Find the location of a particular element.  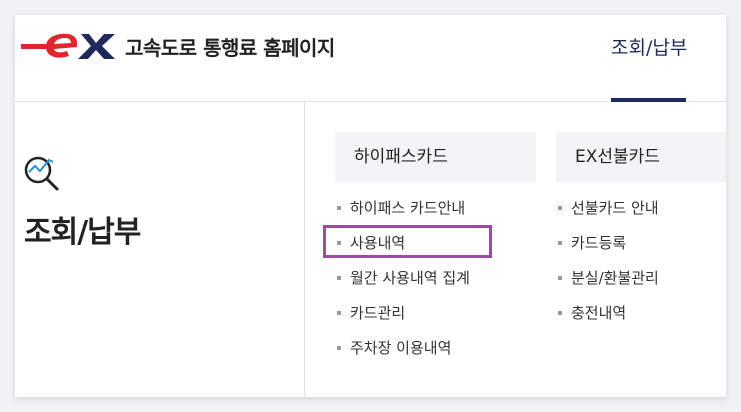

category-hipass-card: 하이패스카드 is located at coordinates (435, 157).